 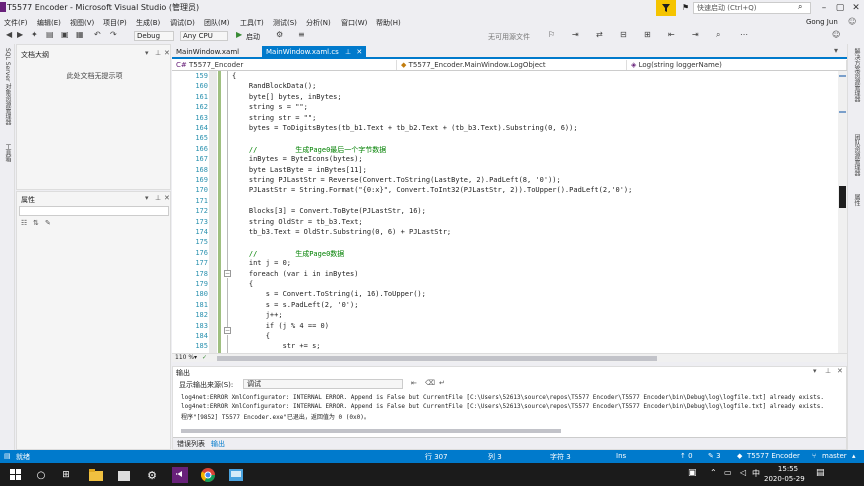 I want to click on minimize-button: –, so click(x=824, y=8).